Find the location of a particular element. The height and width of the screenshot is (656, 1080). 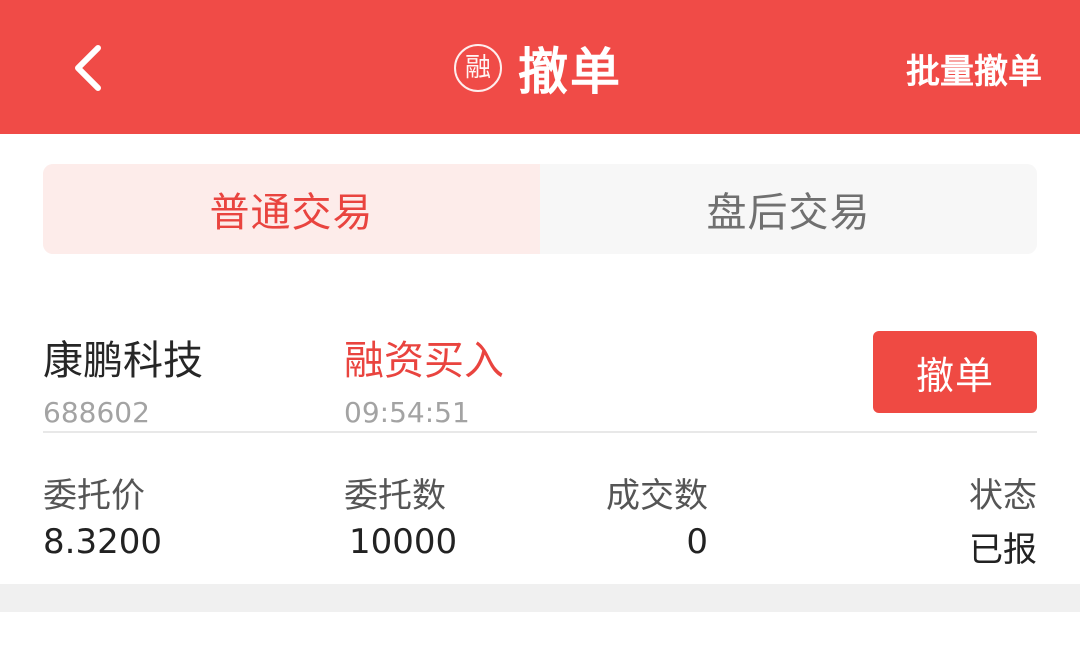

section-separator is located at coordinates (540, 598).